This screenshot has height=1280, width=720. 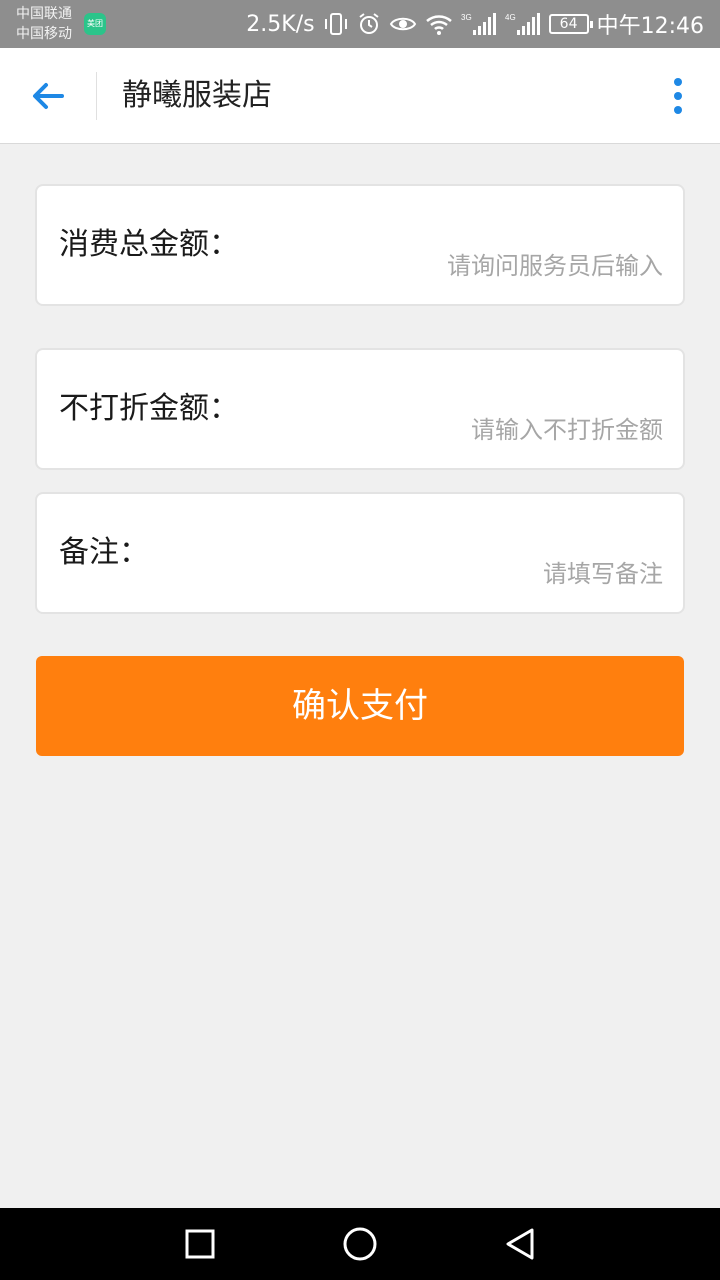 What do you see at coordinates (453, 574) in the screenshot?
I see `note-input` at bounding box center [453, 574].